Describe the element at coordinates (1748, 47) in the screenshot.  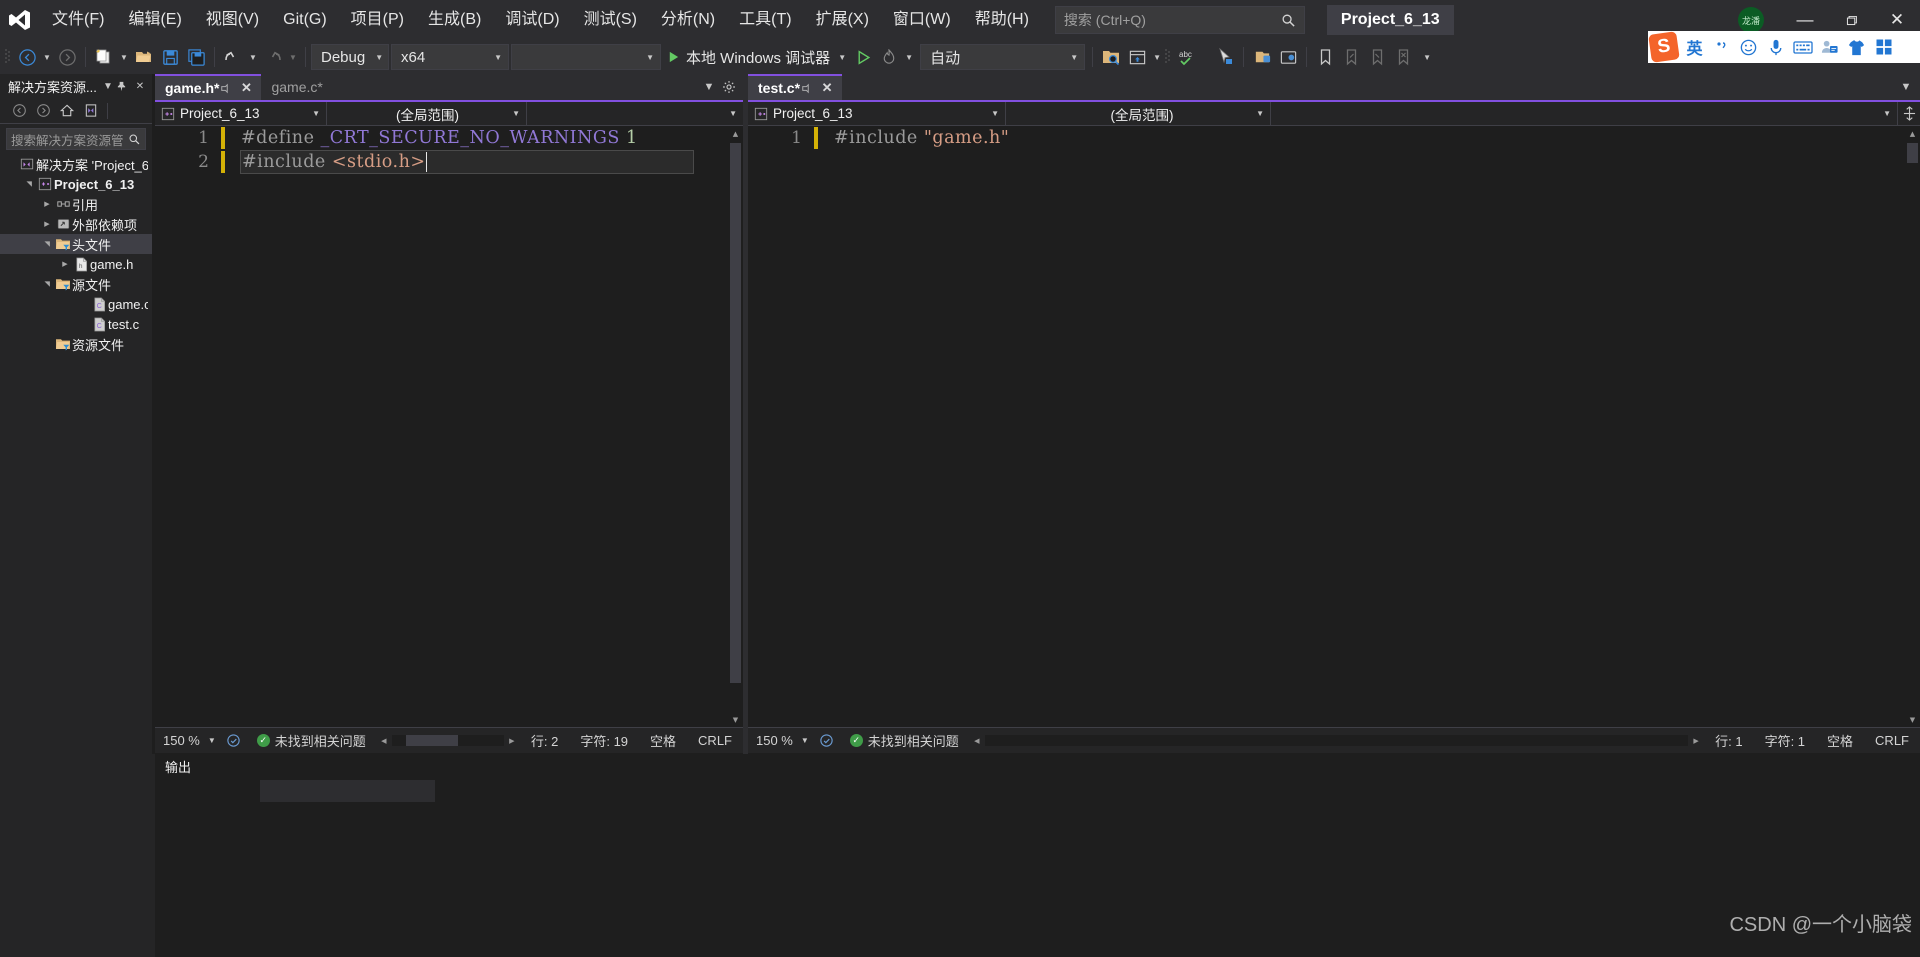
I see `smiley-icon` at that location.